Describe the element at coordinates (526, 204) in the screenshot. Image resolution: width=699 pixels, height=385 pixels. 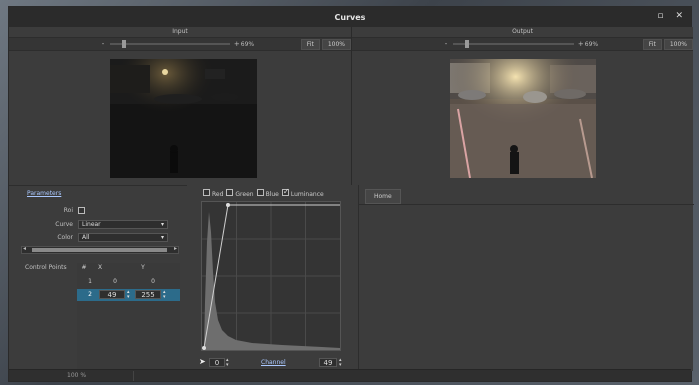
I see `home-tab-underline` at that location.